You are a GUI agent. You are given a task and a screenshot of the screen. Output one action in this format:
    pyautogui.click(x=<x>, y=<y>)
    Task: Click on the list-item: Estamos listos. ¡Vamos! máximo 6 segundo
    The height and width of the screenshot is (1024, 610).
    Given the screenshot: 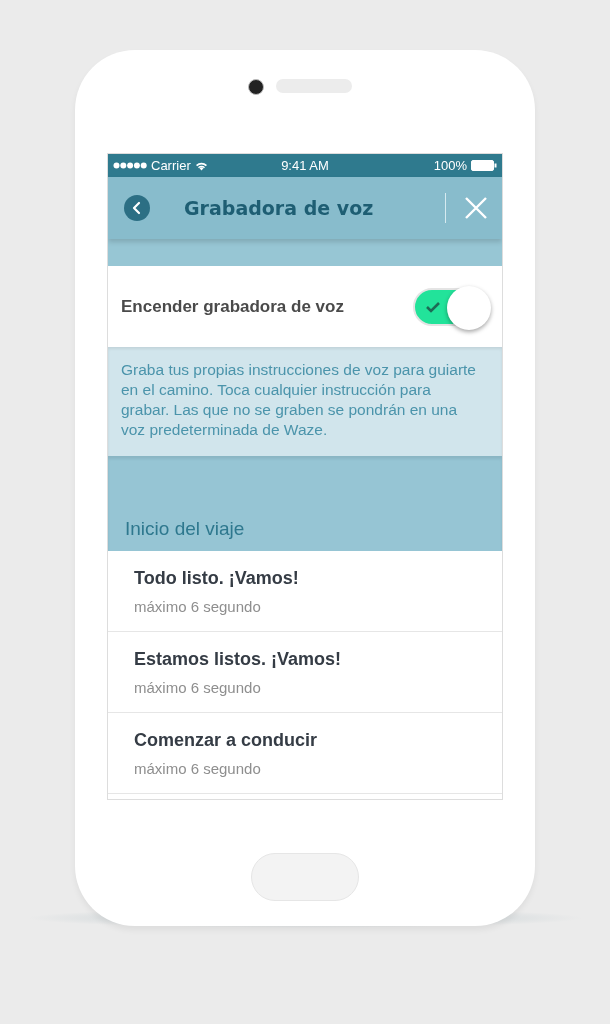 What is the action you would take?
    pyautogui.click(x=305, y=672)
    